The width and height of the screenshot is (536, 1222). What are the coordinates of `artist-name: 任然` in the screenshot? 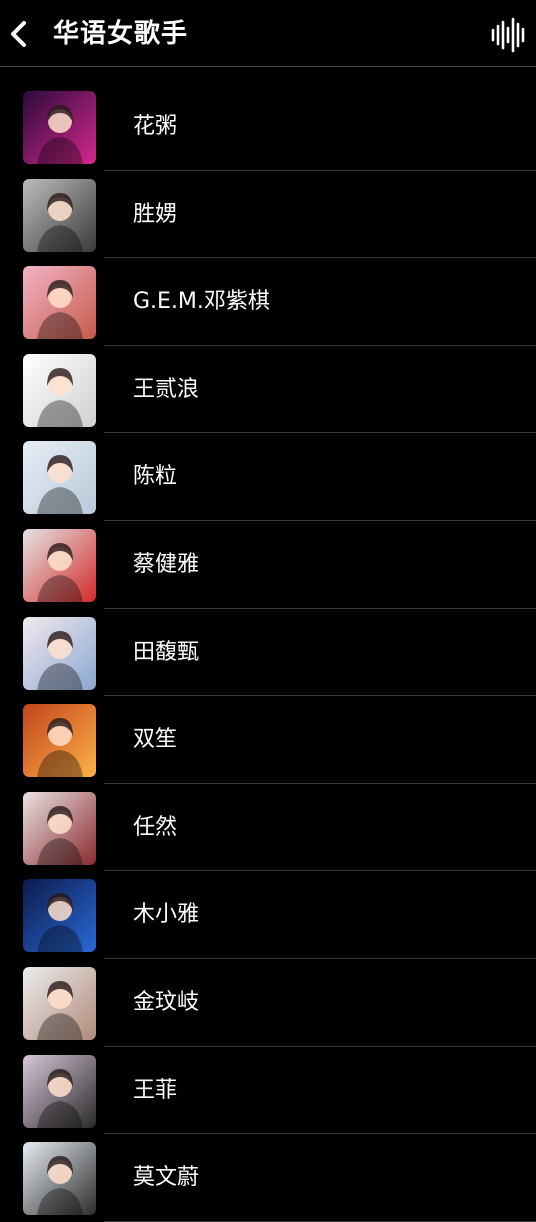 It's located at (155, 827).